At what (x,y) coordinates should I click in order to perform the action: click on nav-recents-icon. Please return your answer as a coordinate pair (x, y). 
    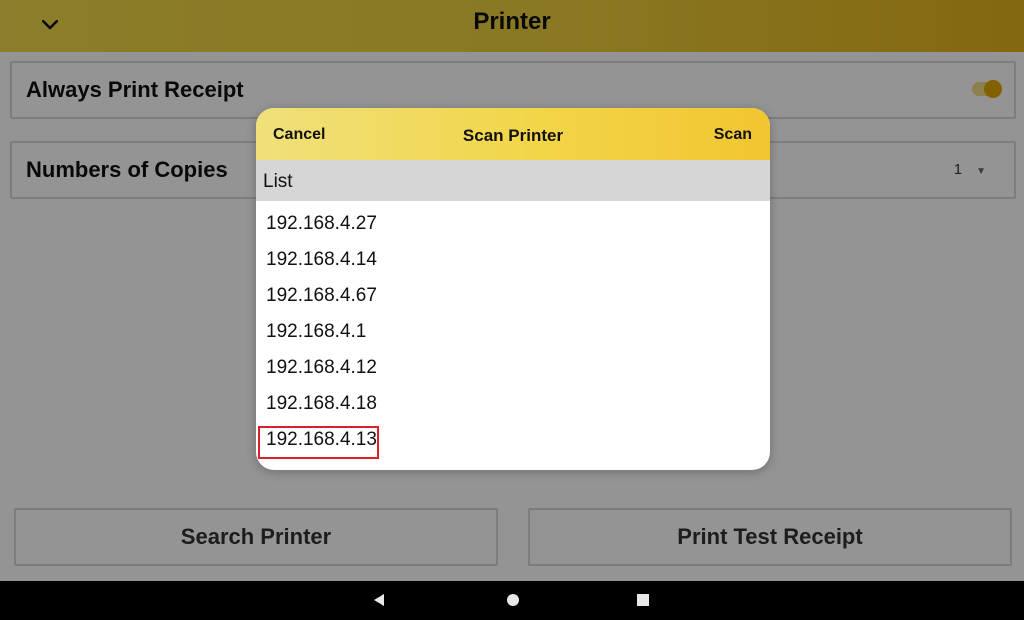
    Looking at the image, I should click on (643, 600).